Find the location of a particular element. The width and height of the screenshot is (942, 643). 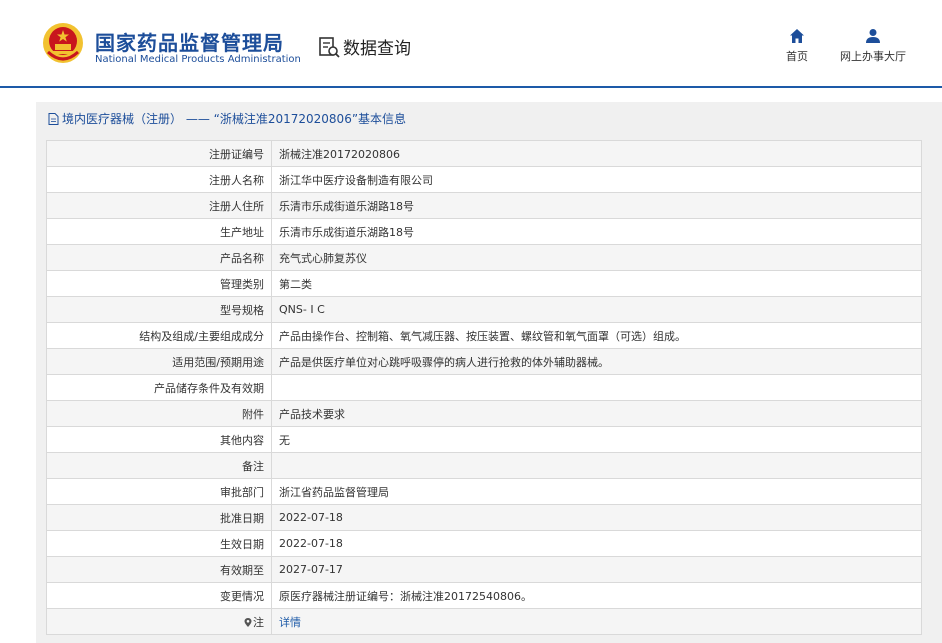

table-row: 批准日期 2022-07-18 is located at coordinates (484, 517).